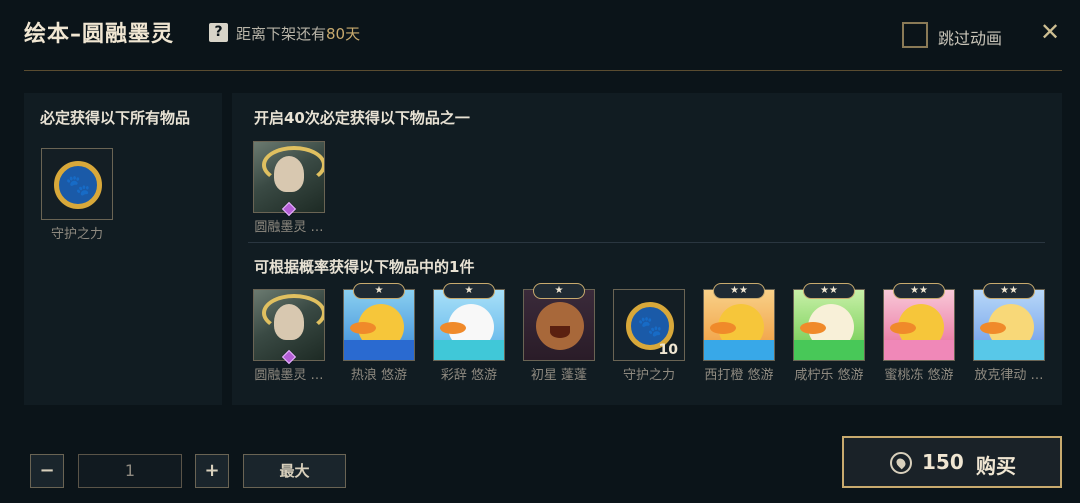 This screenshot has height=503, width=1080. I want to click on item-label: 西打橙 悠游, so click(739, 375).